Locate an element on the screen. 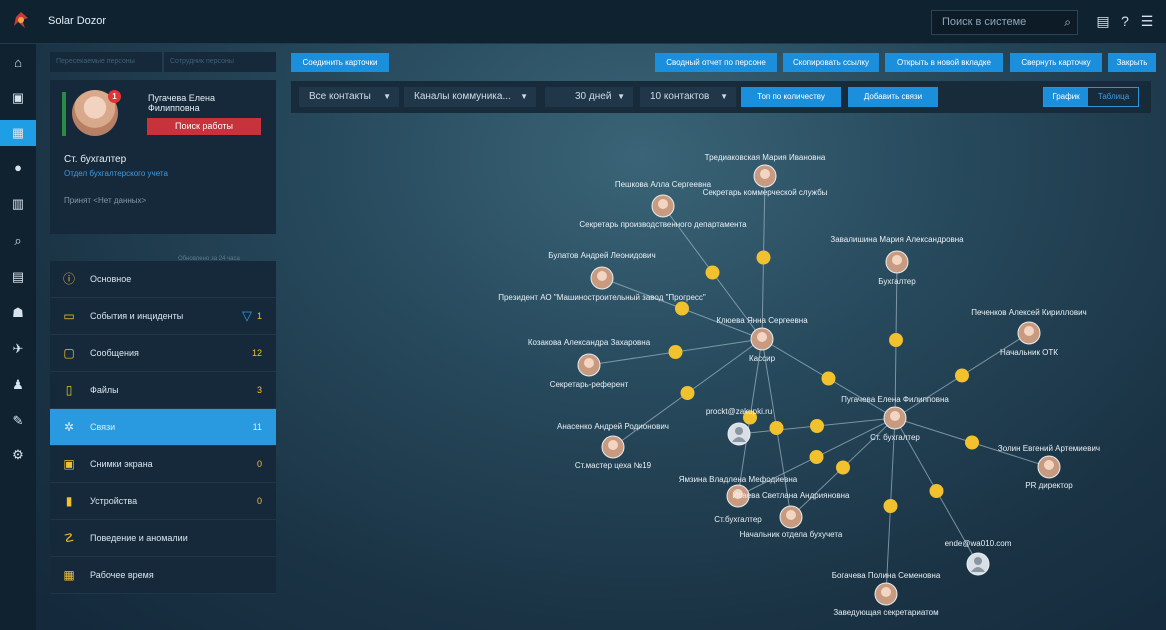  search-nav-icon: ⌕ is located at coordinates (18, 241).